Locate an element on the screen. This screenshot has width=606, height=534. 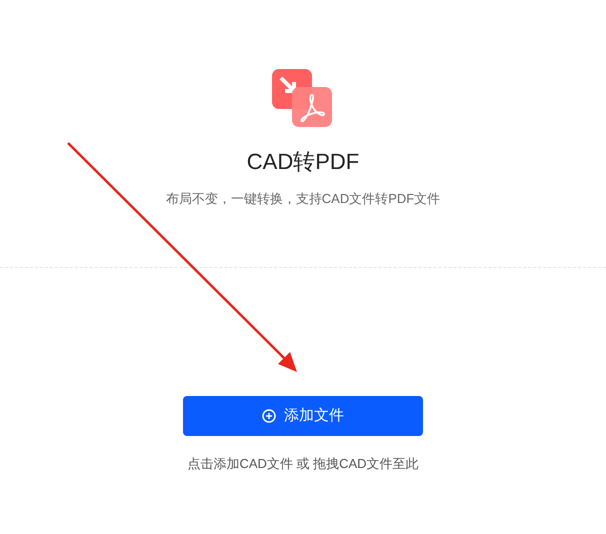
upload-hint: 点击添加CAD文件 或 拖拽CAD文件至此 is located at coordinates (303, 464).